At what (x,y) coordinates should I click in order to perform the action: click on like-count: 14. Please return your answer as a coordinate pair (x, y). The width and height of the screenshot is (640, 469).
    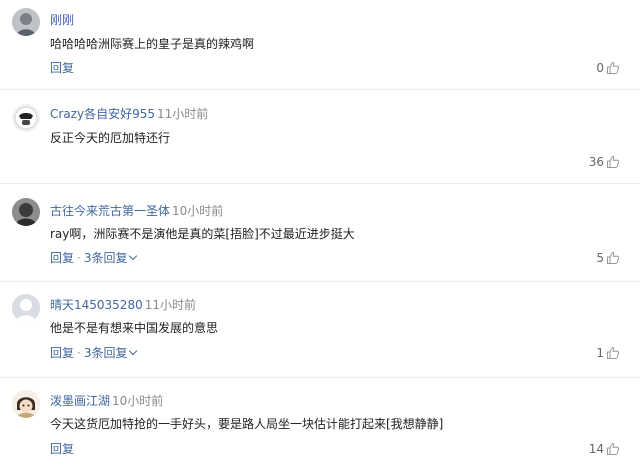
    Looking at the image, I should click on (596, 449).